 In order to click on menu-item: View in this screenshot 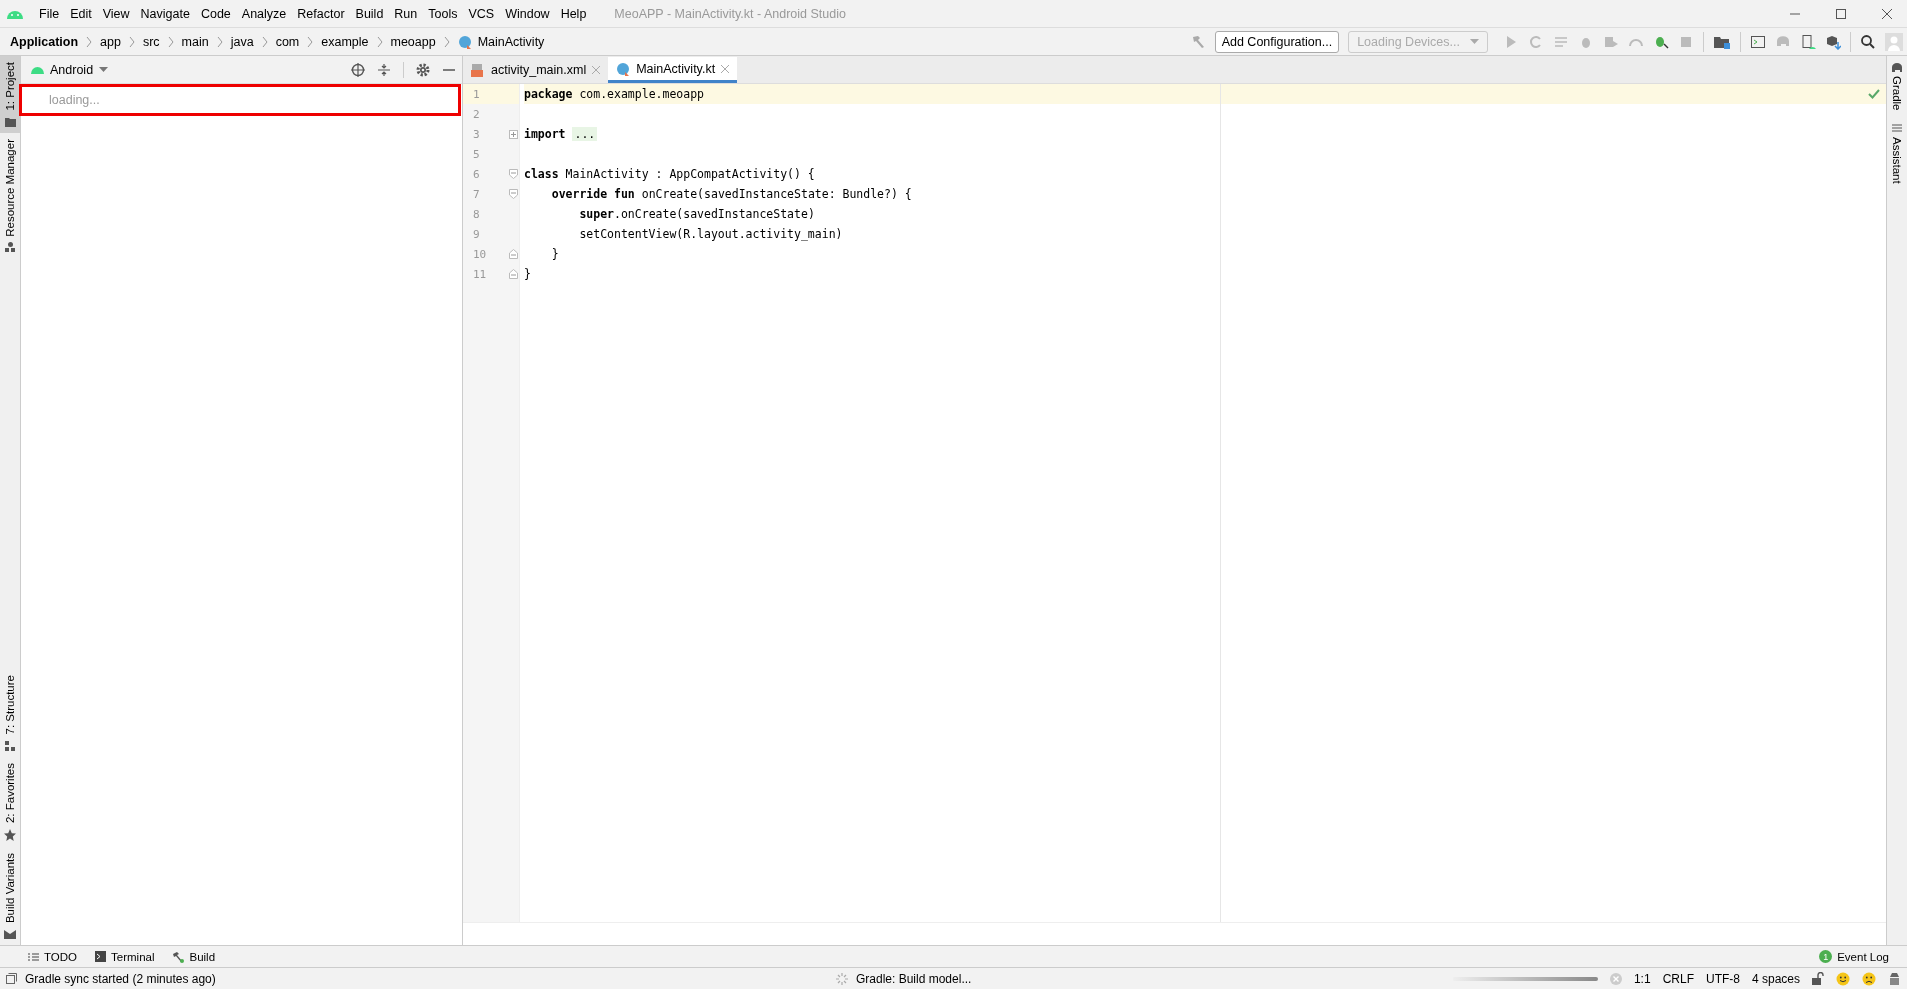, I will do `click(116, 13)`.